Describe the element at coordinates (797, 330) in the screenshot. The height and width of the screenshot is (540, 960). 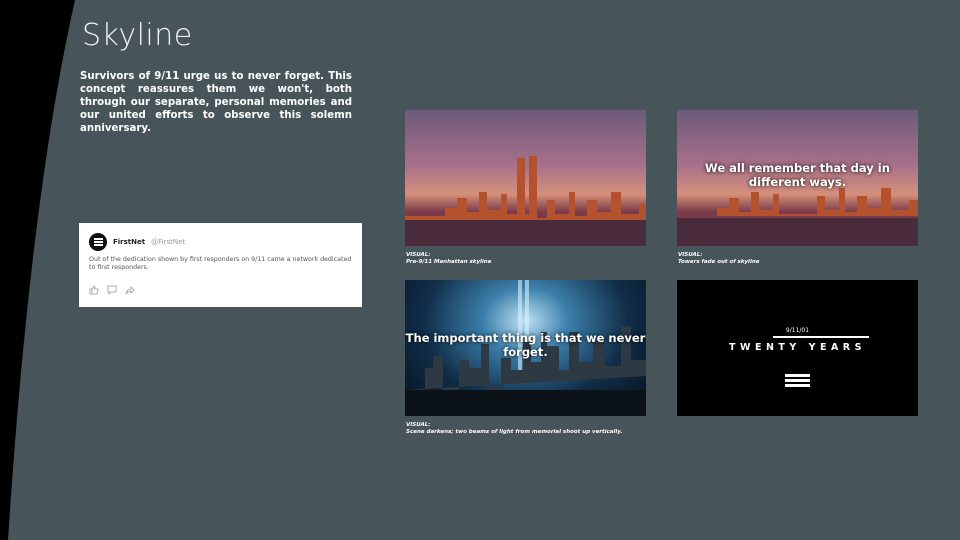
I see `date-text: 9/11/01` at that location.